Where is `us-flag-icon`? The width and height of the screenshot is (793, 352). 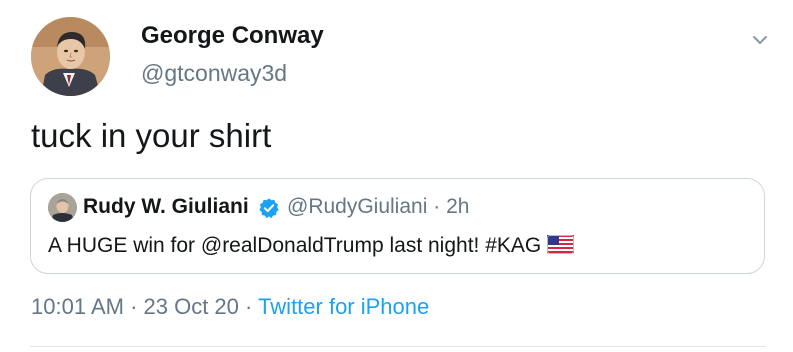
us-flag-icon is located at coordinates (561, 247).